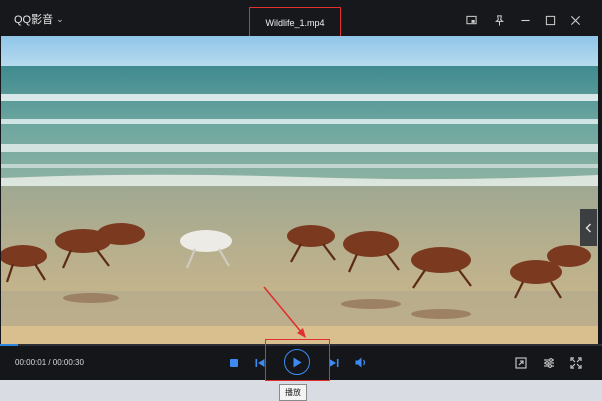 Image resolution: width=602 pixels, height=401 pixels. I want to click on close-button, so click(575, 20).